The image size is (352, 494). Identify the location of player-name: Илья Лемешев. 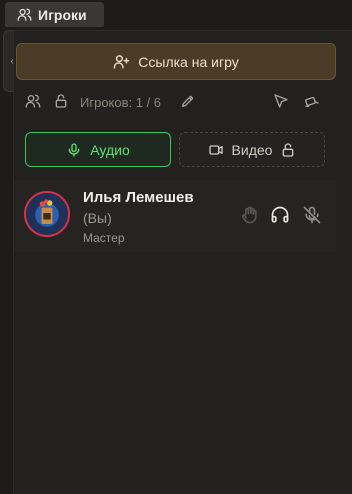
(138, 197).